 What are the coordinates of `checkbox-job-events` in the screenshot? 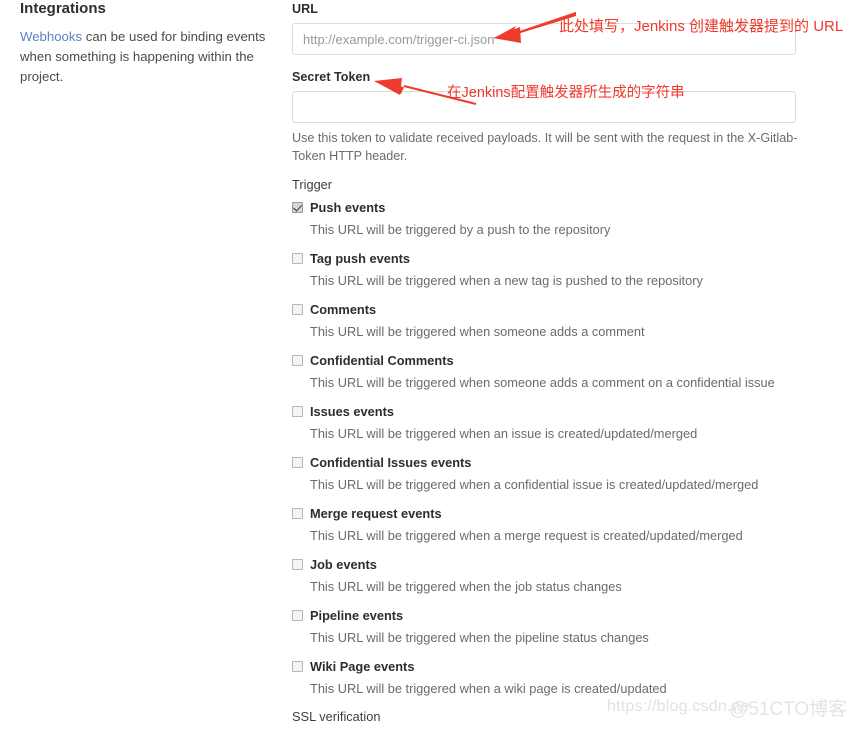 It's located at (297, 564).